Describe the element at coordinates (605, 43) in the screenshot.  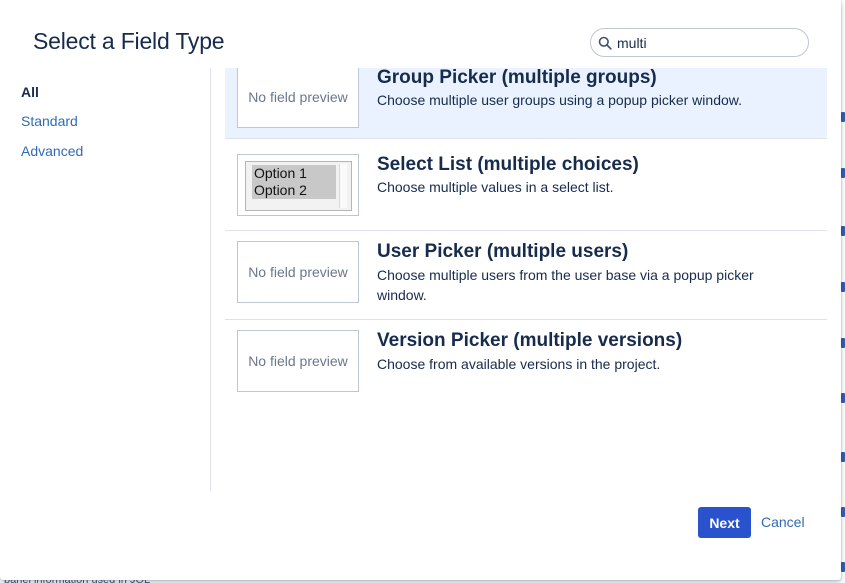
I see `search-icon` at that location.